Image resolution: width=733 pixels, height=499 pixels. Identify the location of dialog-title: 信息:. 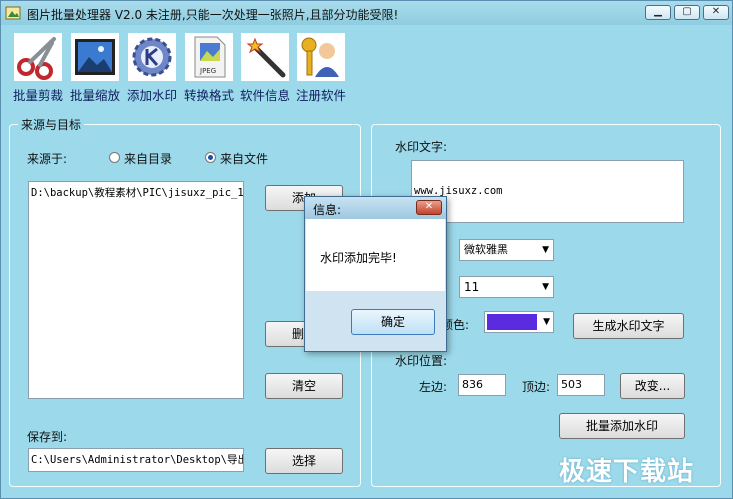
(327, 210).